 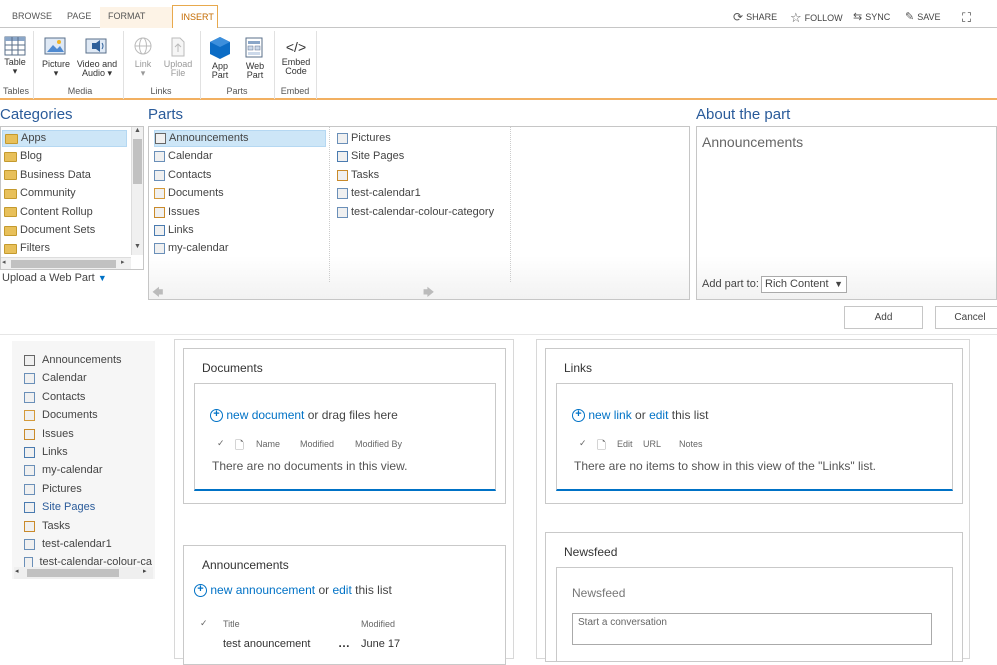 I want to click on part-item: Calendar, so click(x=183, y=156).